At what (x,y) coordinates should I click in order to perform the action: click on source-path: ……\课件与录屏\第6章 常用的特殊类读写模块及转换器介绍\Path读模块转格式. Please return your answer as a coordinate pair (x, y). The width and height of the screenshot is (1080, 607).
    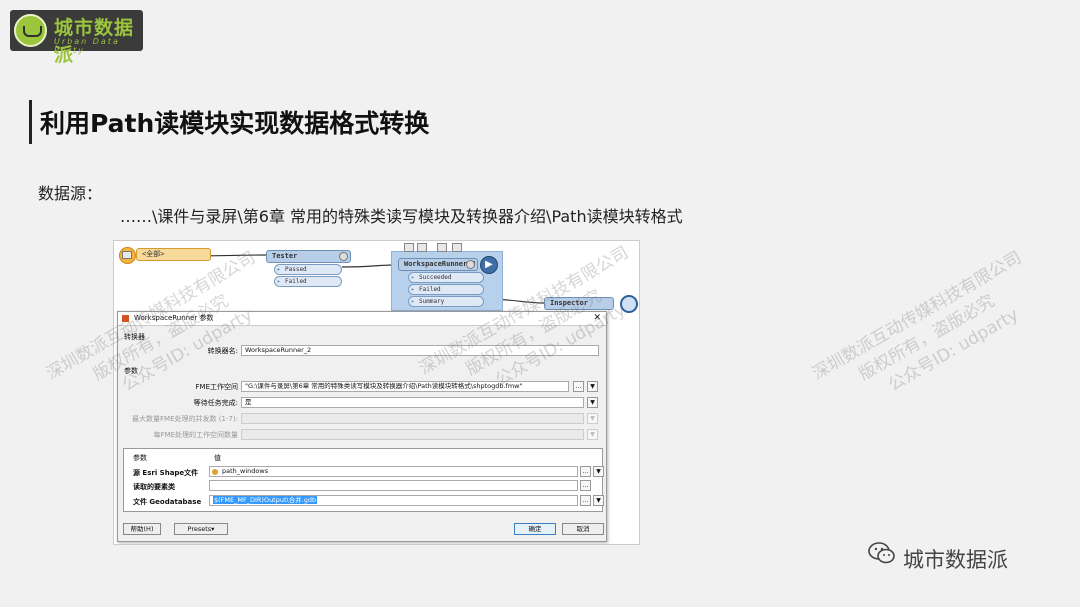
    Looking at the image, I should click on (401, 216).